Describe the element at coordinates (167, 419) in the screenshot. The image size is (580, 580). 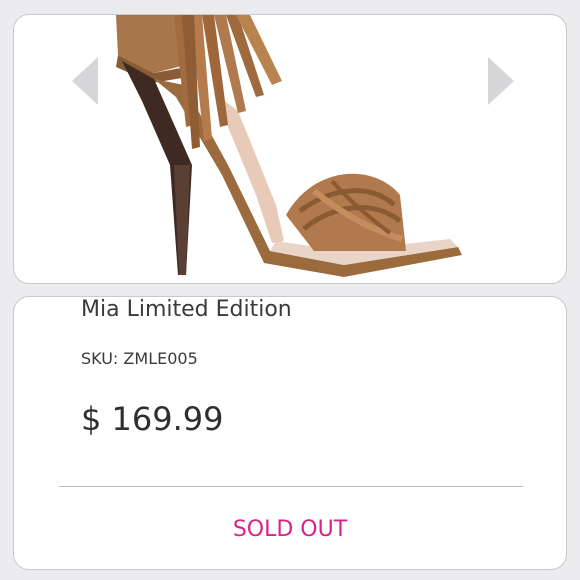
I see `price-value: 169.99` at that location.